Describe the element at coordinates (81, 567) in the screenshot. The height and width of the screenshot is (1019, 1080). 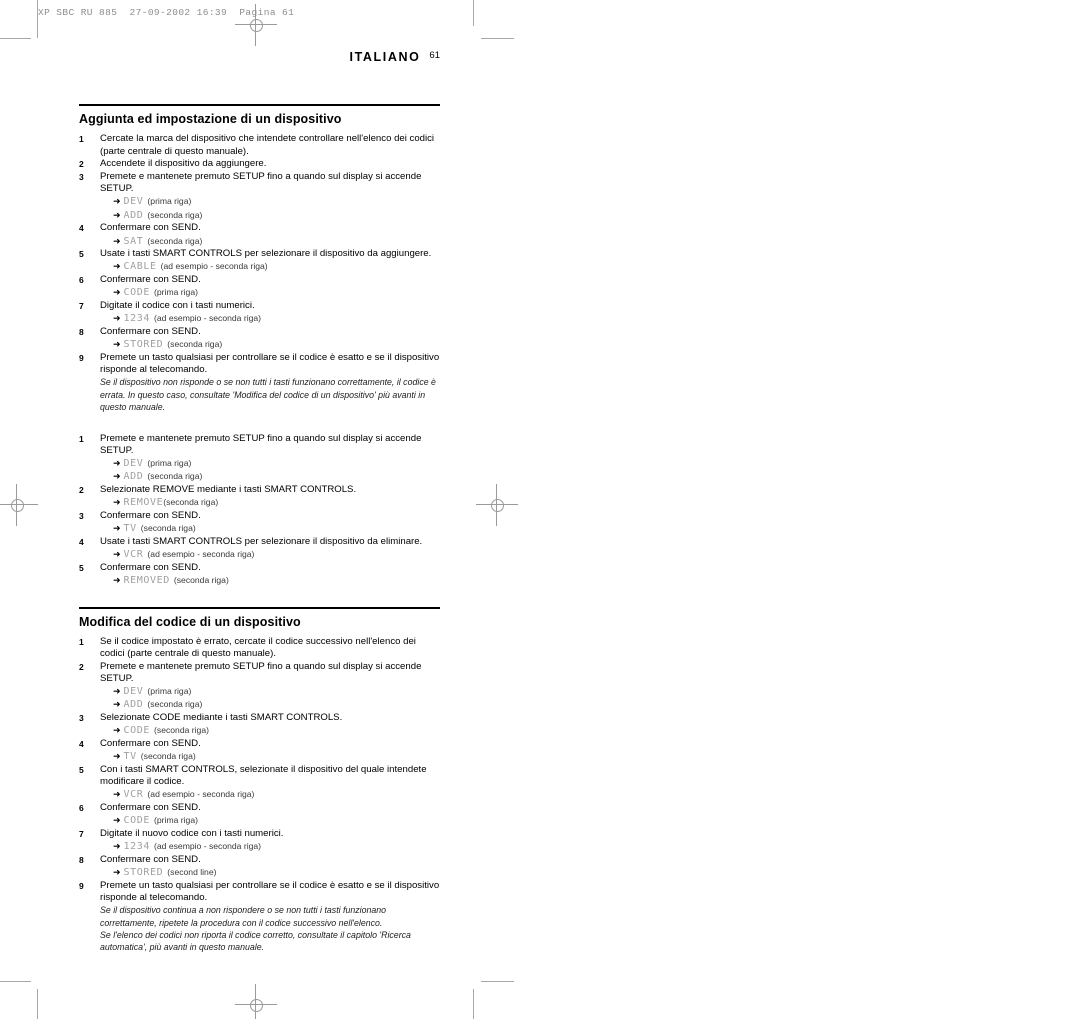
I see `step-number: 5` at that location.